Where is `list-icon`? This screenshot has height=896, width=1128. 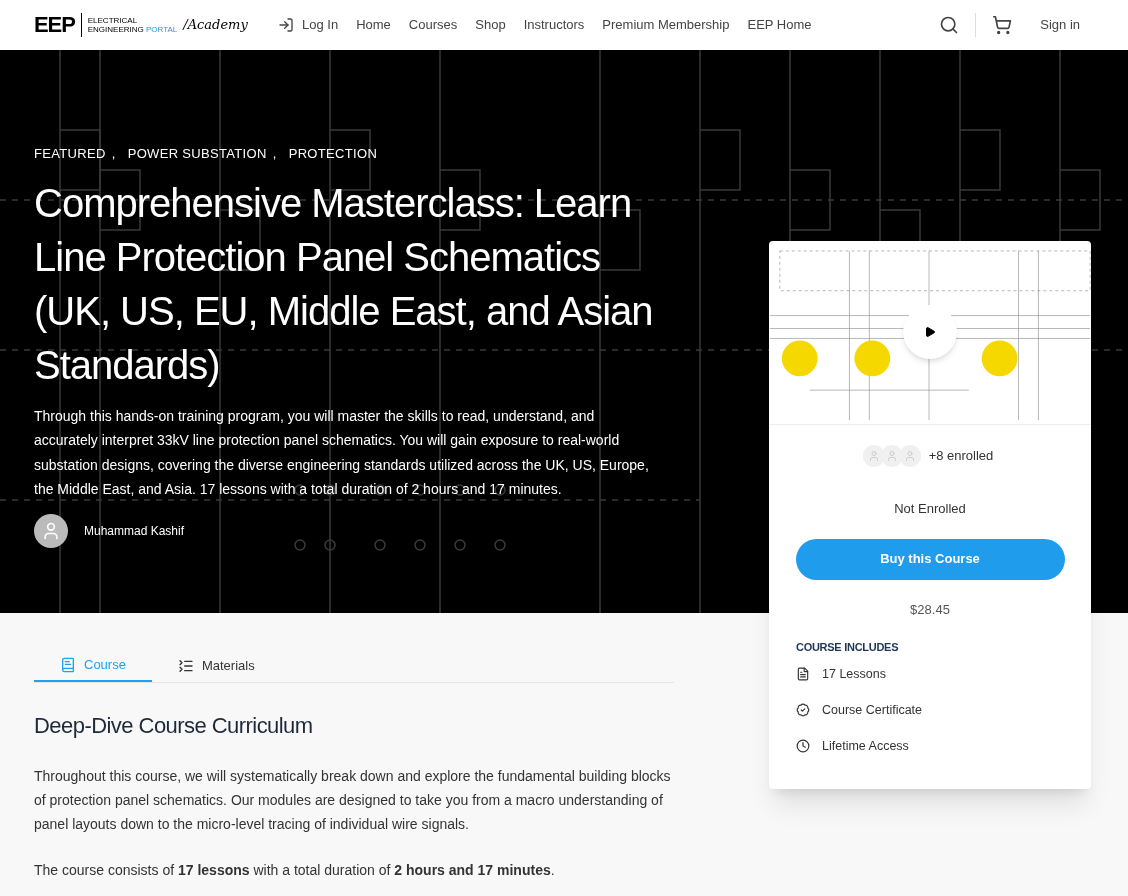
list-icon is located at coordinates (185, 666).